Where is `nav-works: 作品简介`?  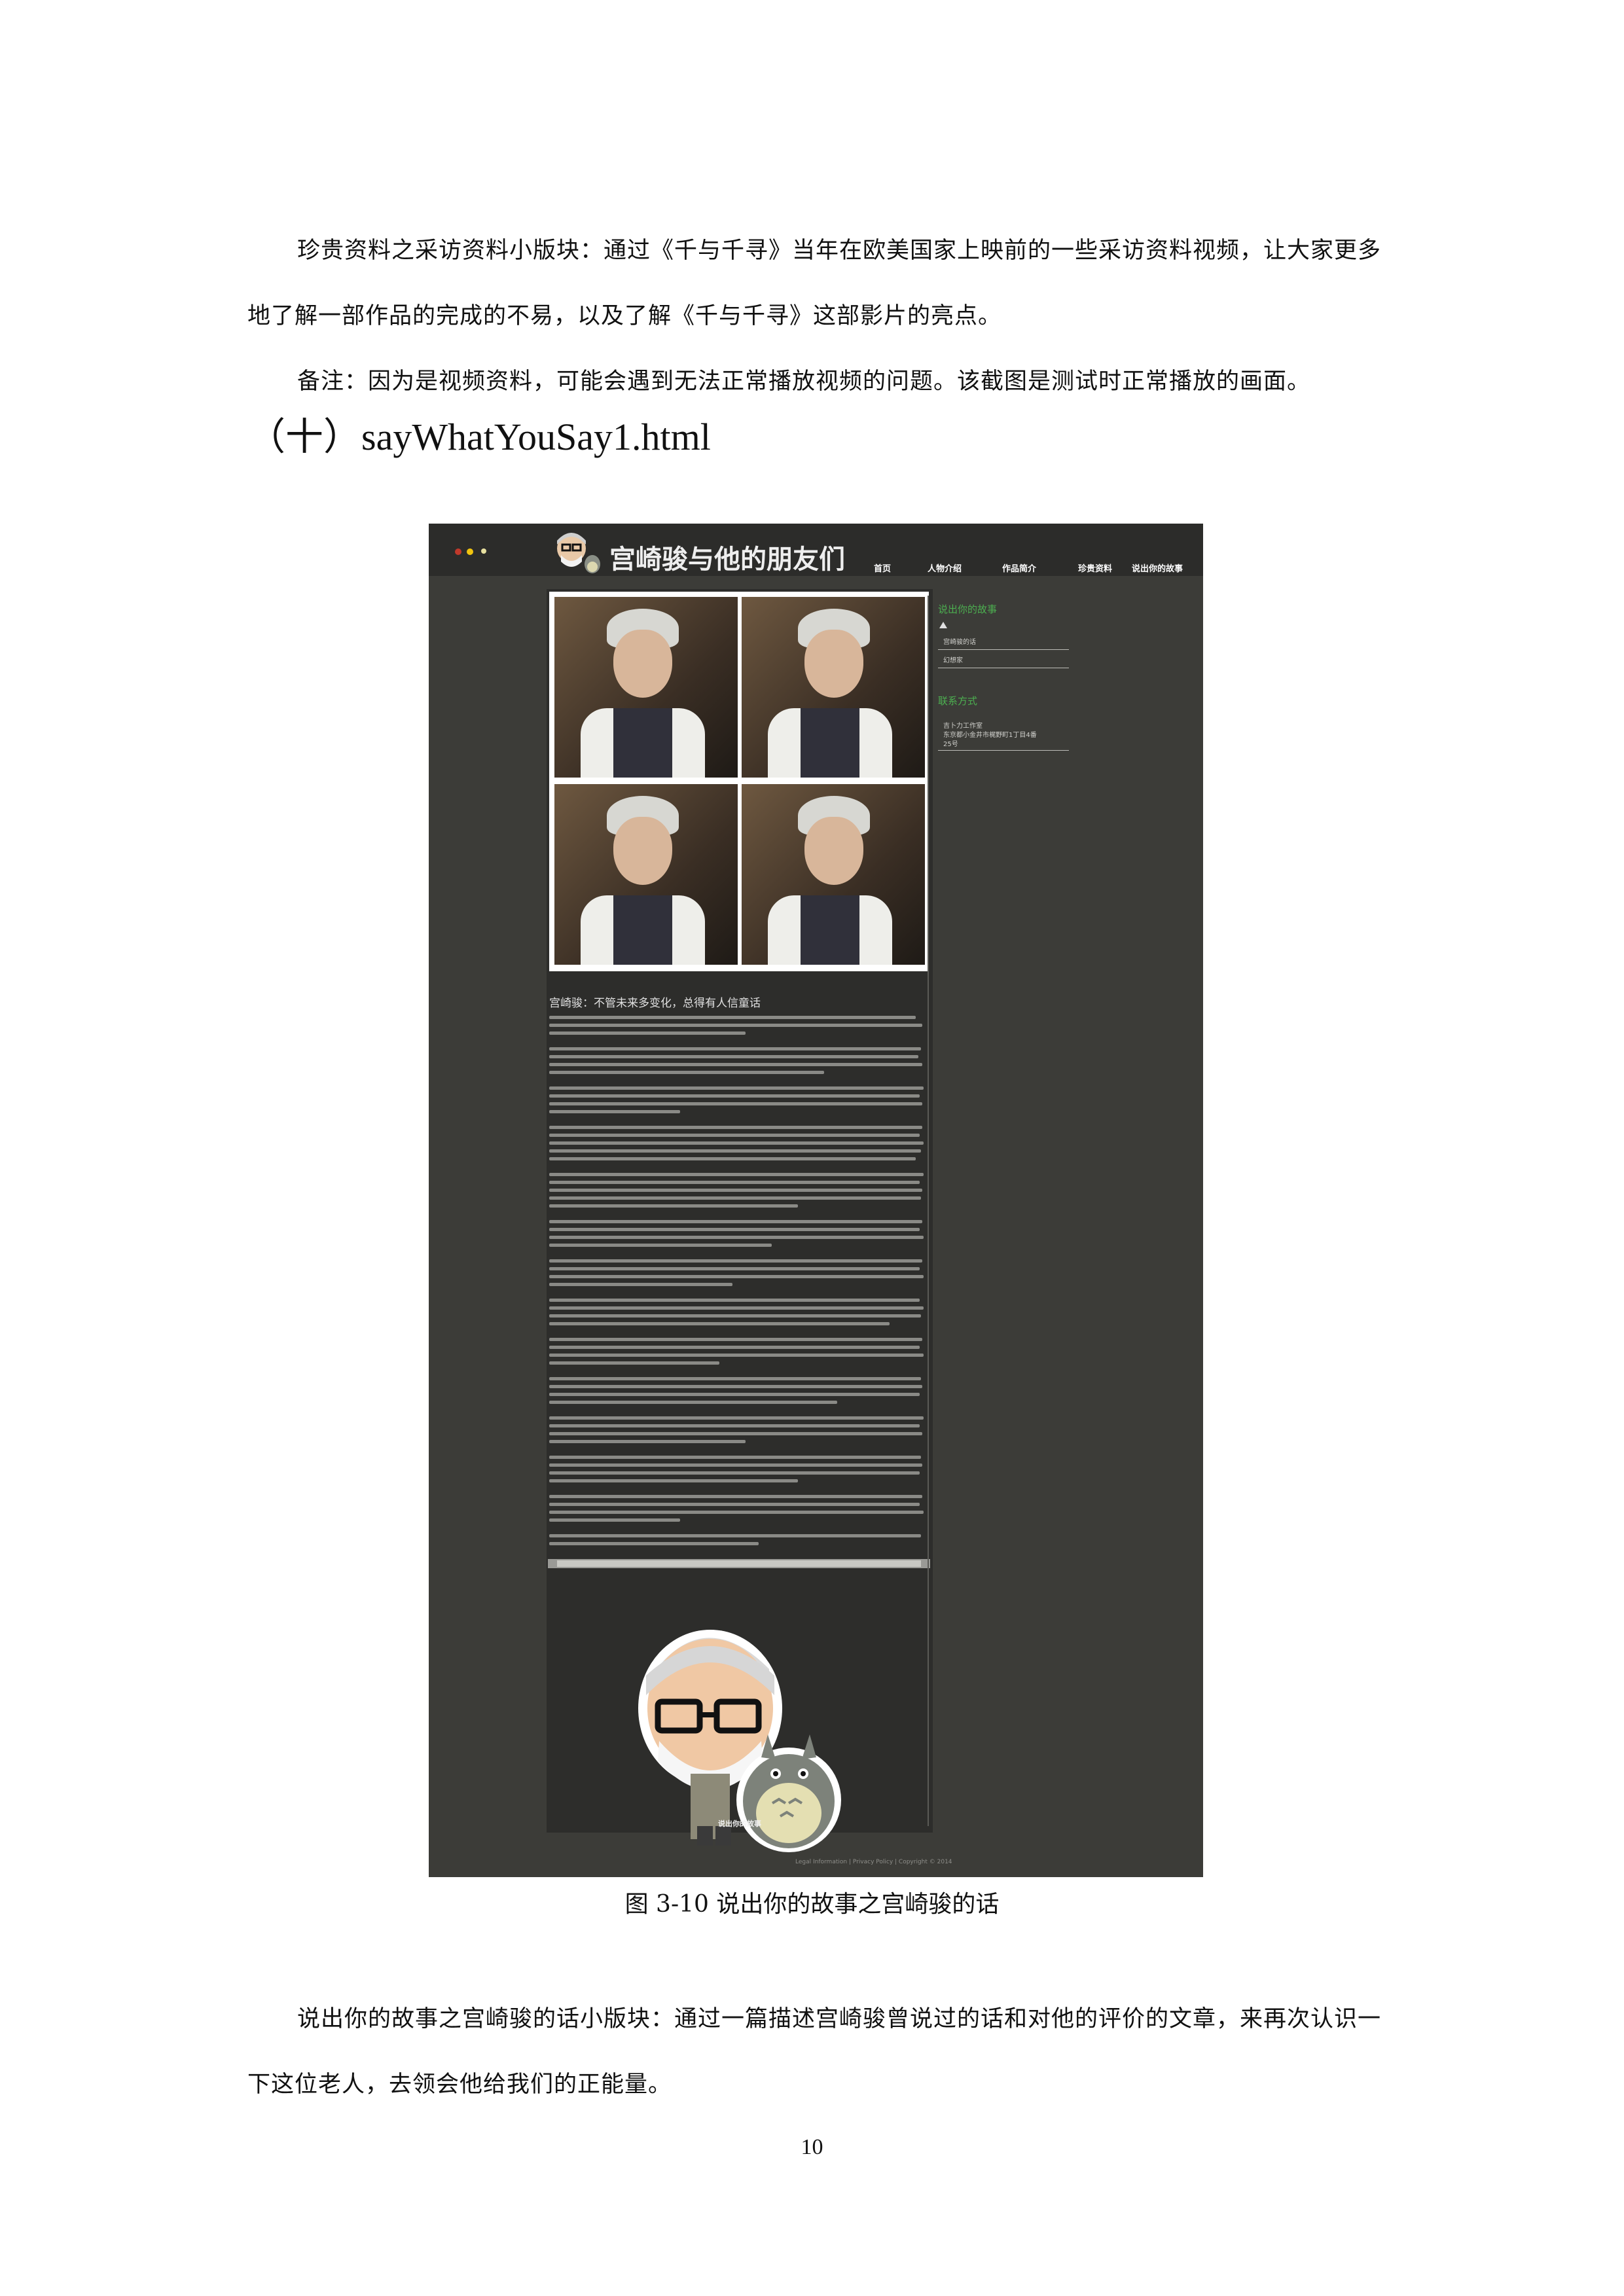 nav-works: 作品简介 is located at coordinates (1019, 568).